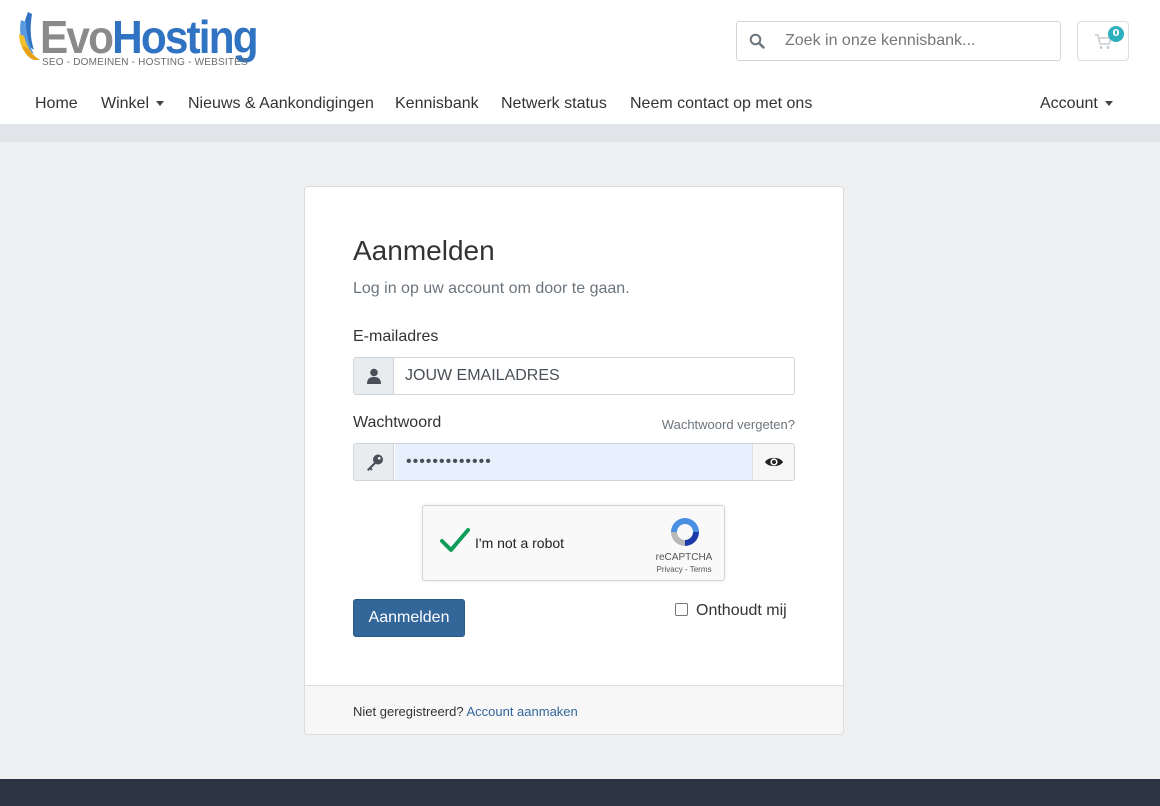 The height and width of the screenshot is (806, 1160). What do you see at coordinates (409, 618) in the screenshot?
I see `login-submit-button: Aanmelden` at bounding box center [409, 618].